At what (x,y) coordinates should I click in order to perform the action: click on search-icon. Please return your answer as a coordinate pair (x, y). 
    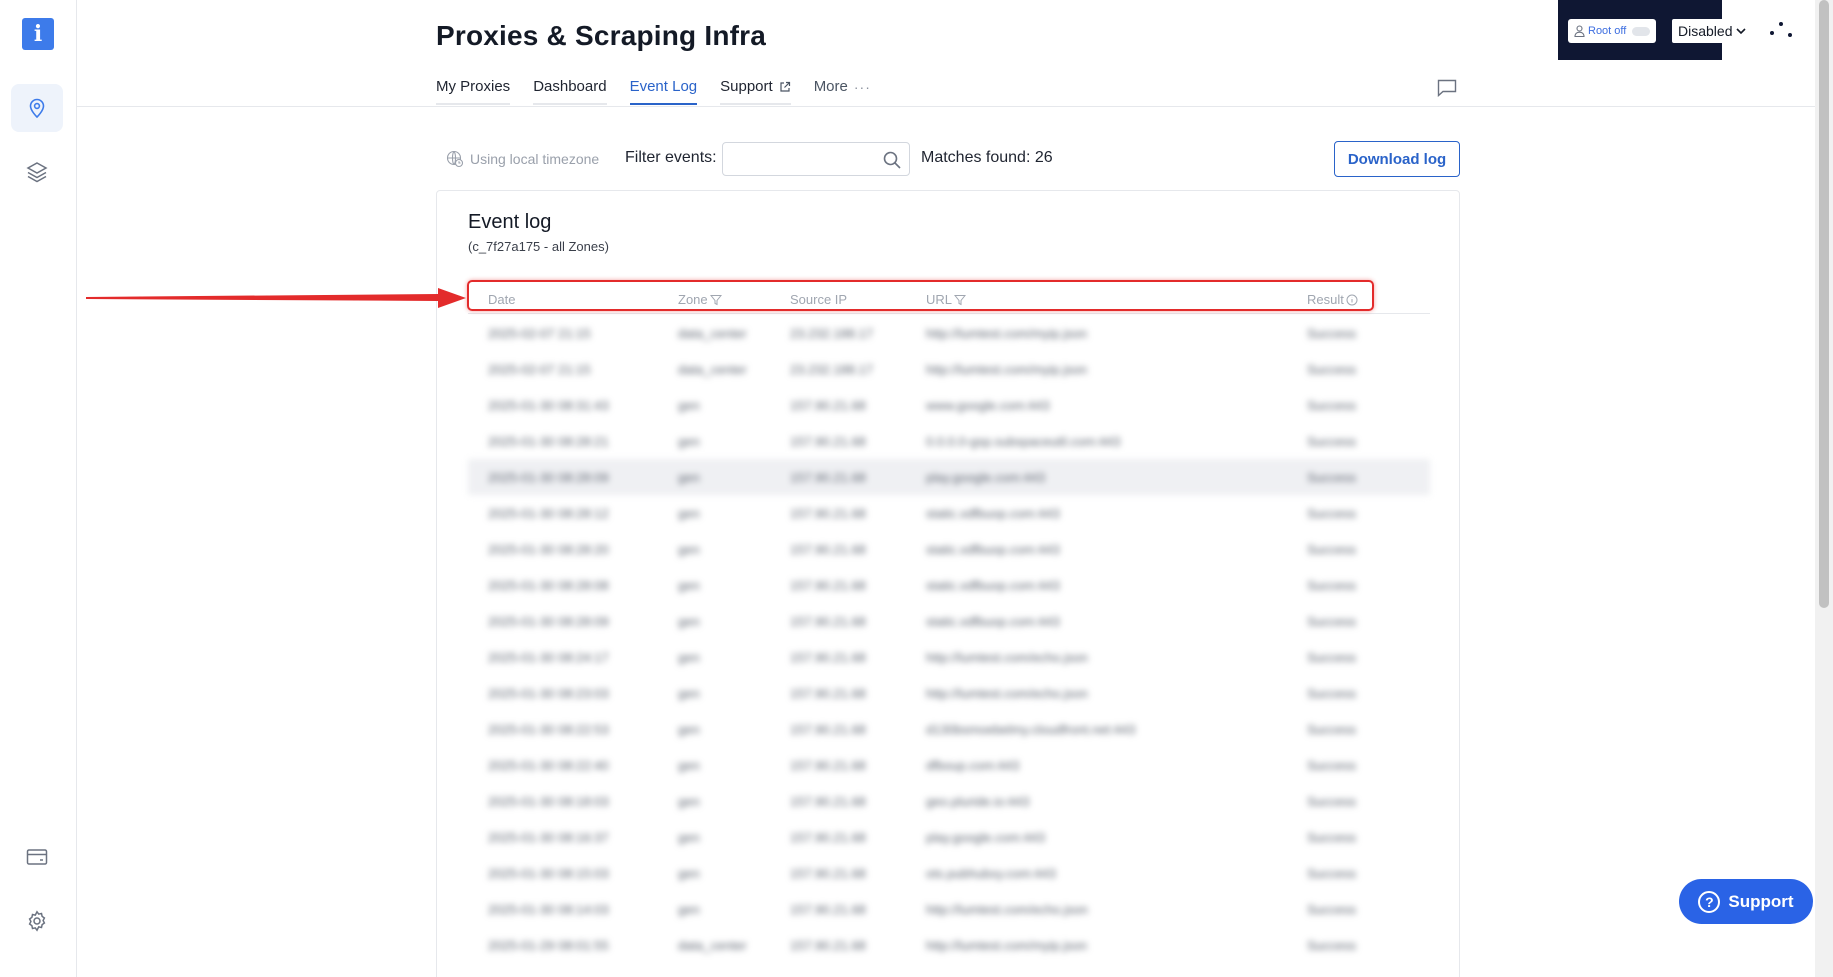
    Looking at the image, I should click on (892, 160).